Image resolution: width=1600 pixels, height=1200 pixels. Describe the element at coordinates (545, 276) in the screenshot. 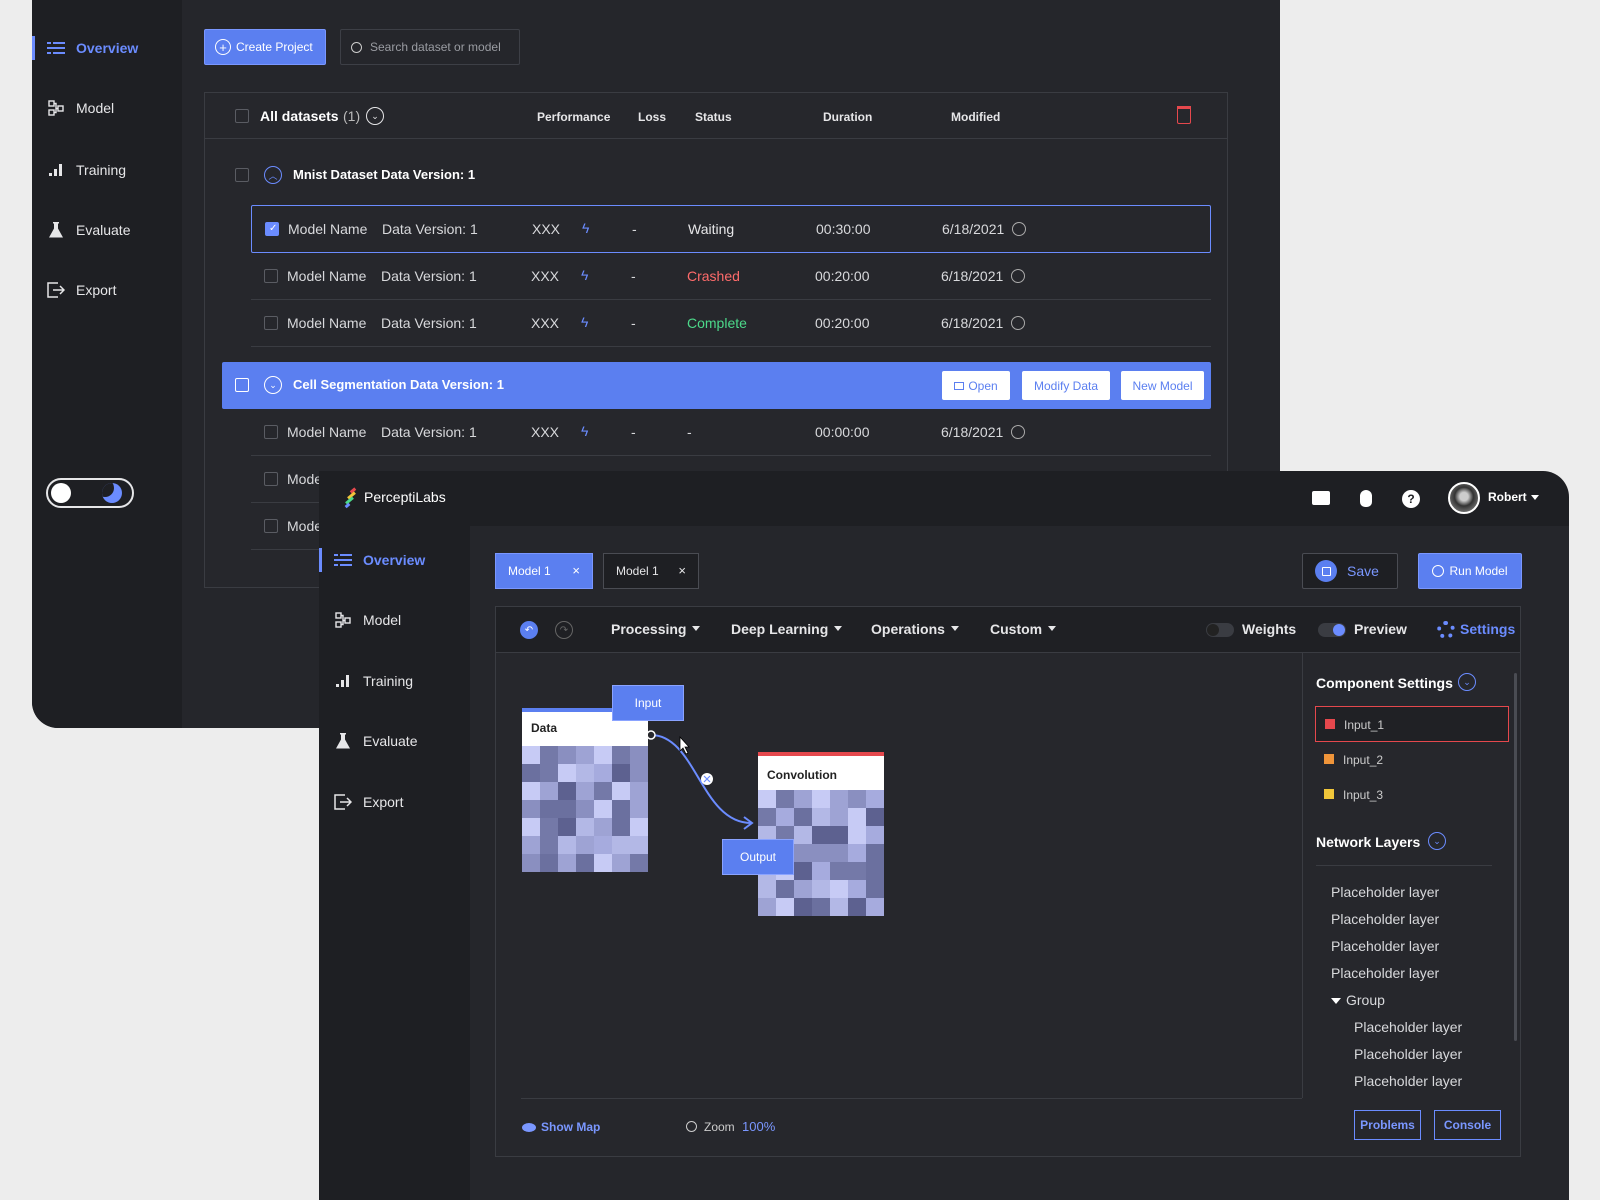

I see `performance: XXX` at that location.